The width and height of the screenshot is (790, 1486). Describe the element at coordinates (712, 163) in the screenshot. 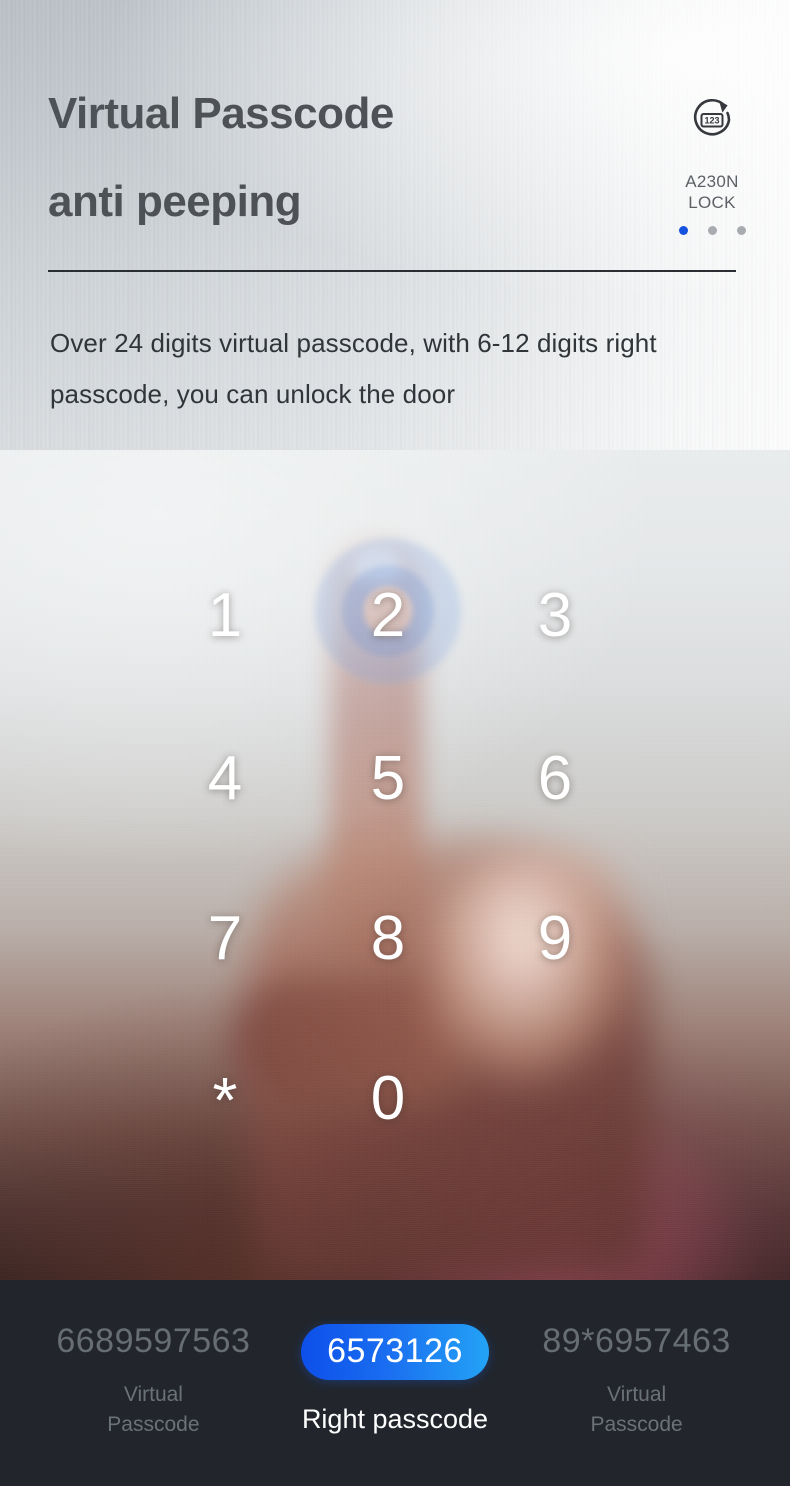

I see `brand-cluster: 123 A230N LOCK` at that location.